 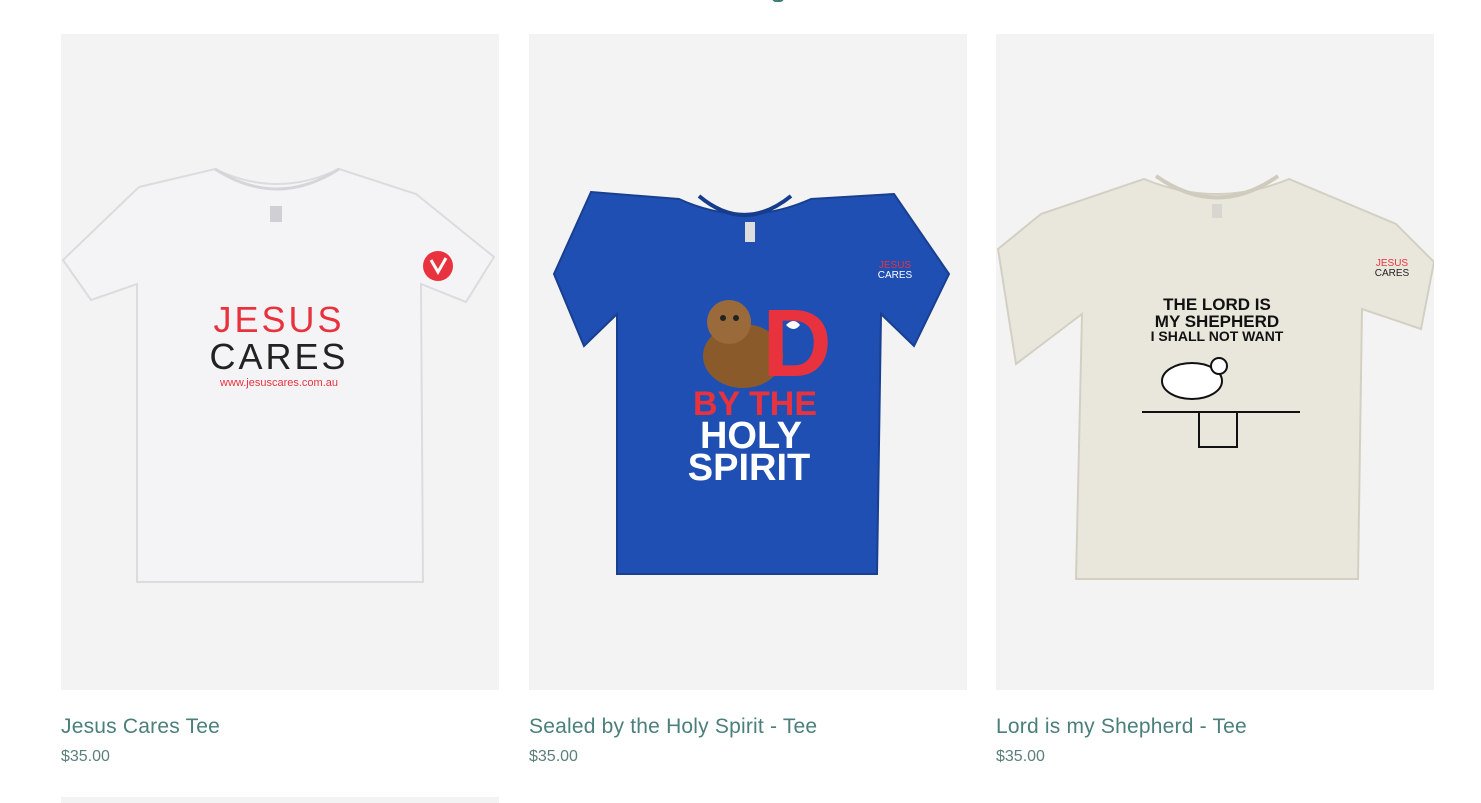 I want to click on print-line-3: SPIRIT, so click(x=749, y=468).